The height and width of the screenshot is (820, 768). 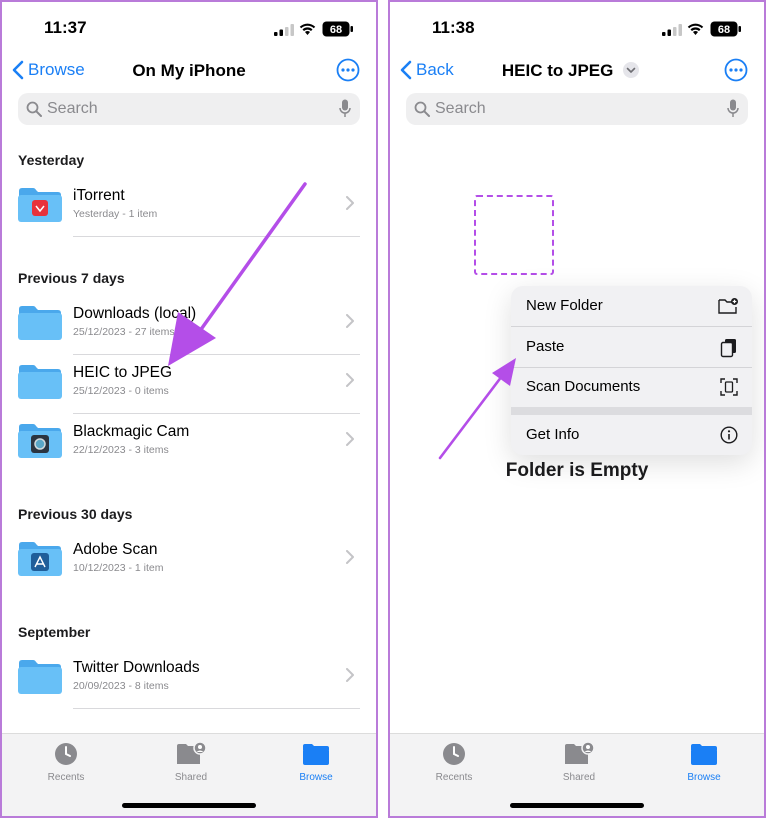 I want to click on folder-name: Adobe Scan, so click(x=115, y=549).